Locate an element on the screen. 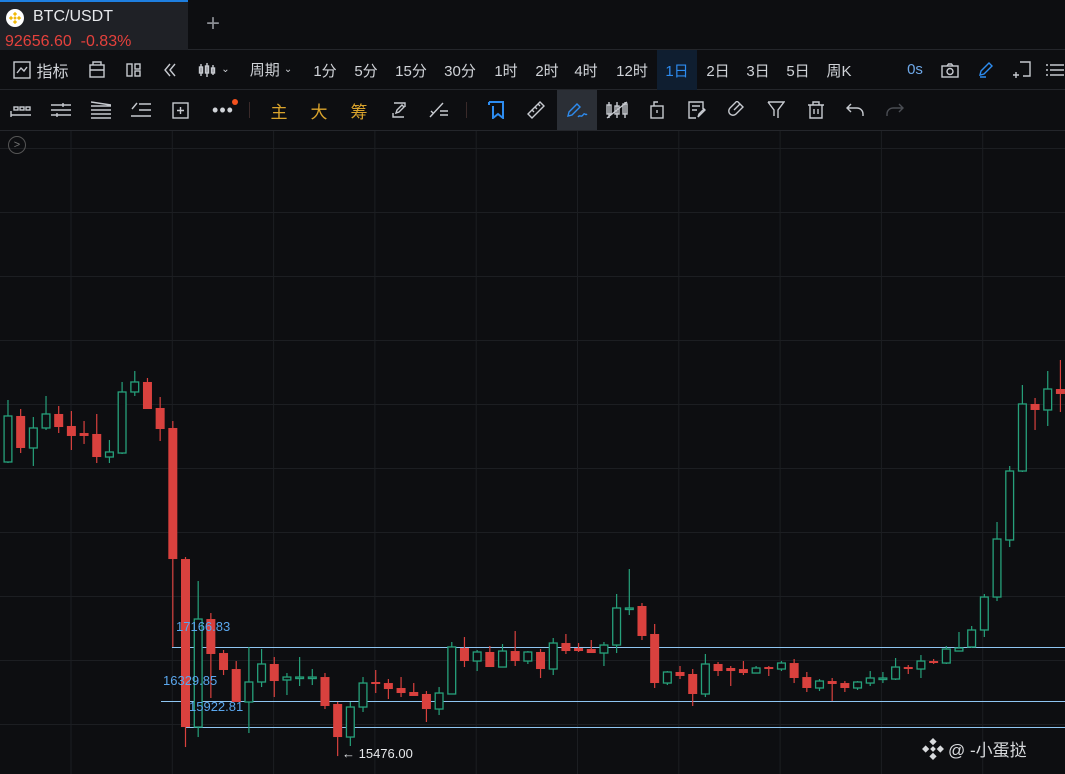 The image size is (1065, 774). camera-icon is located at coordinates (950, 70).